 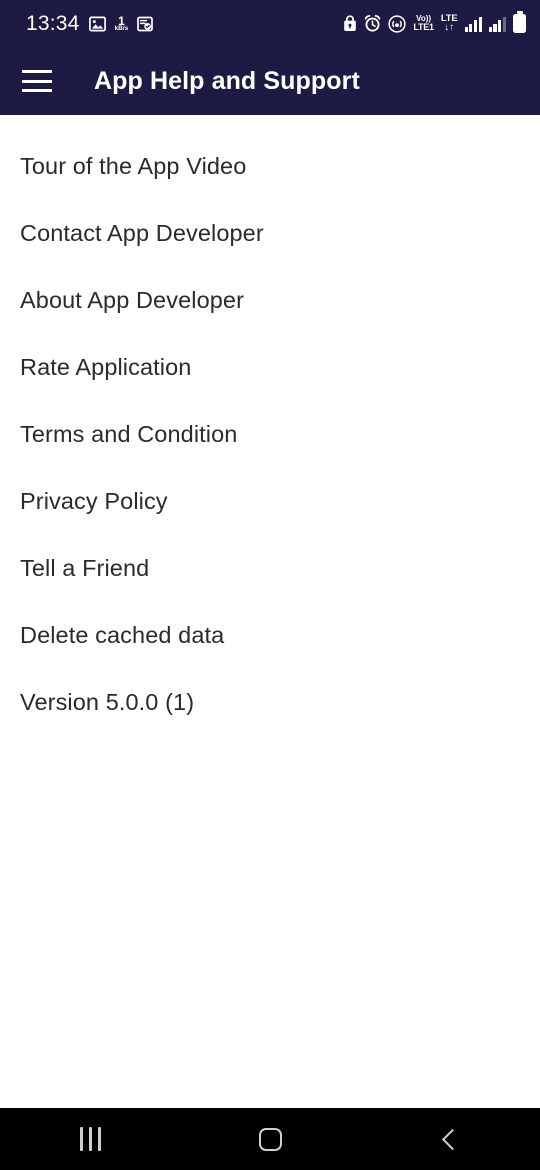 What do you see at coordinates (129, 434) in the screenshot?
I see `list-item-label: Terms and Condition` at bounding box center [129, 434].